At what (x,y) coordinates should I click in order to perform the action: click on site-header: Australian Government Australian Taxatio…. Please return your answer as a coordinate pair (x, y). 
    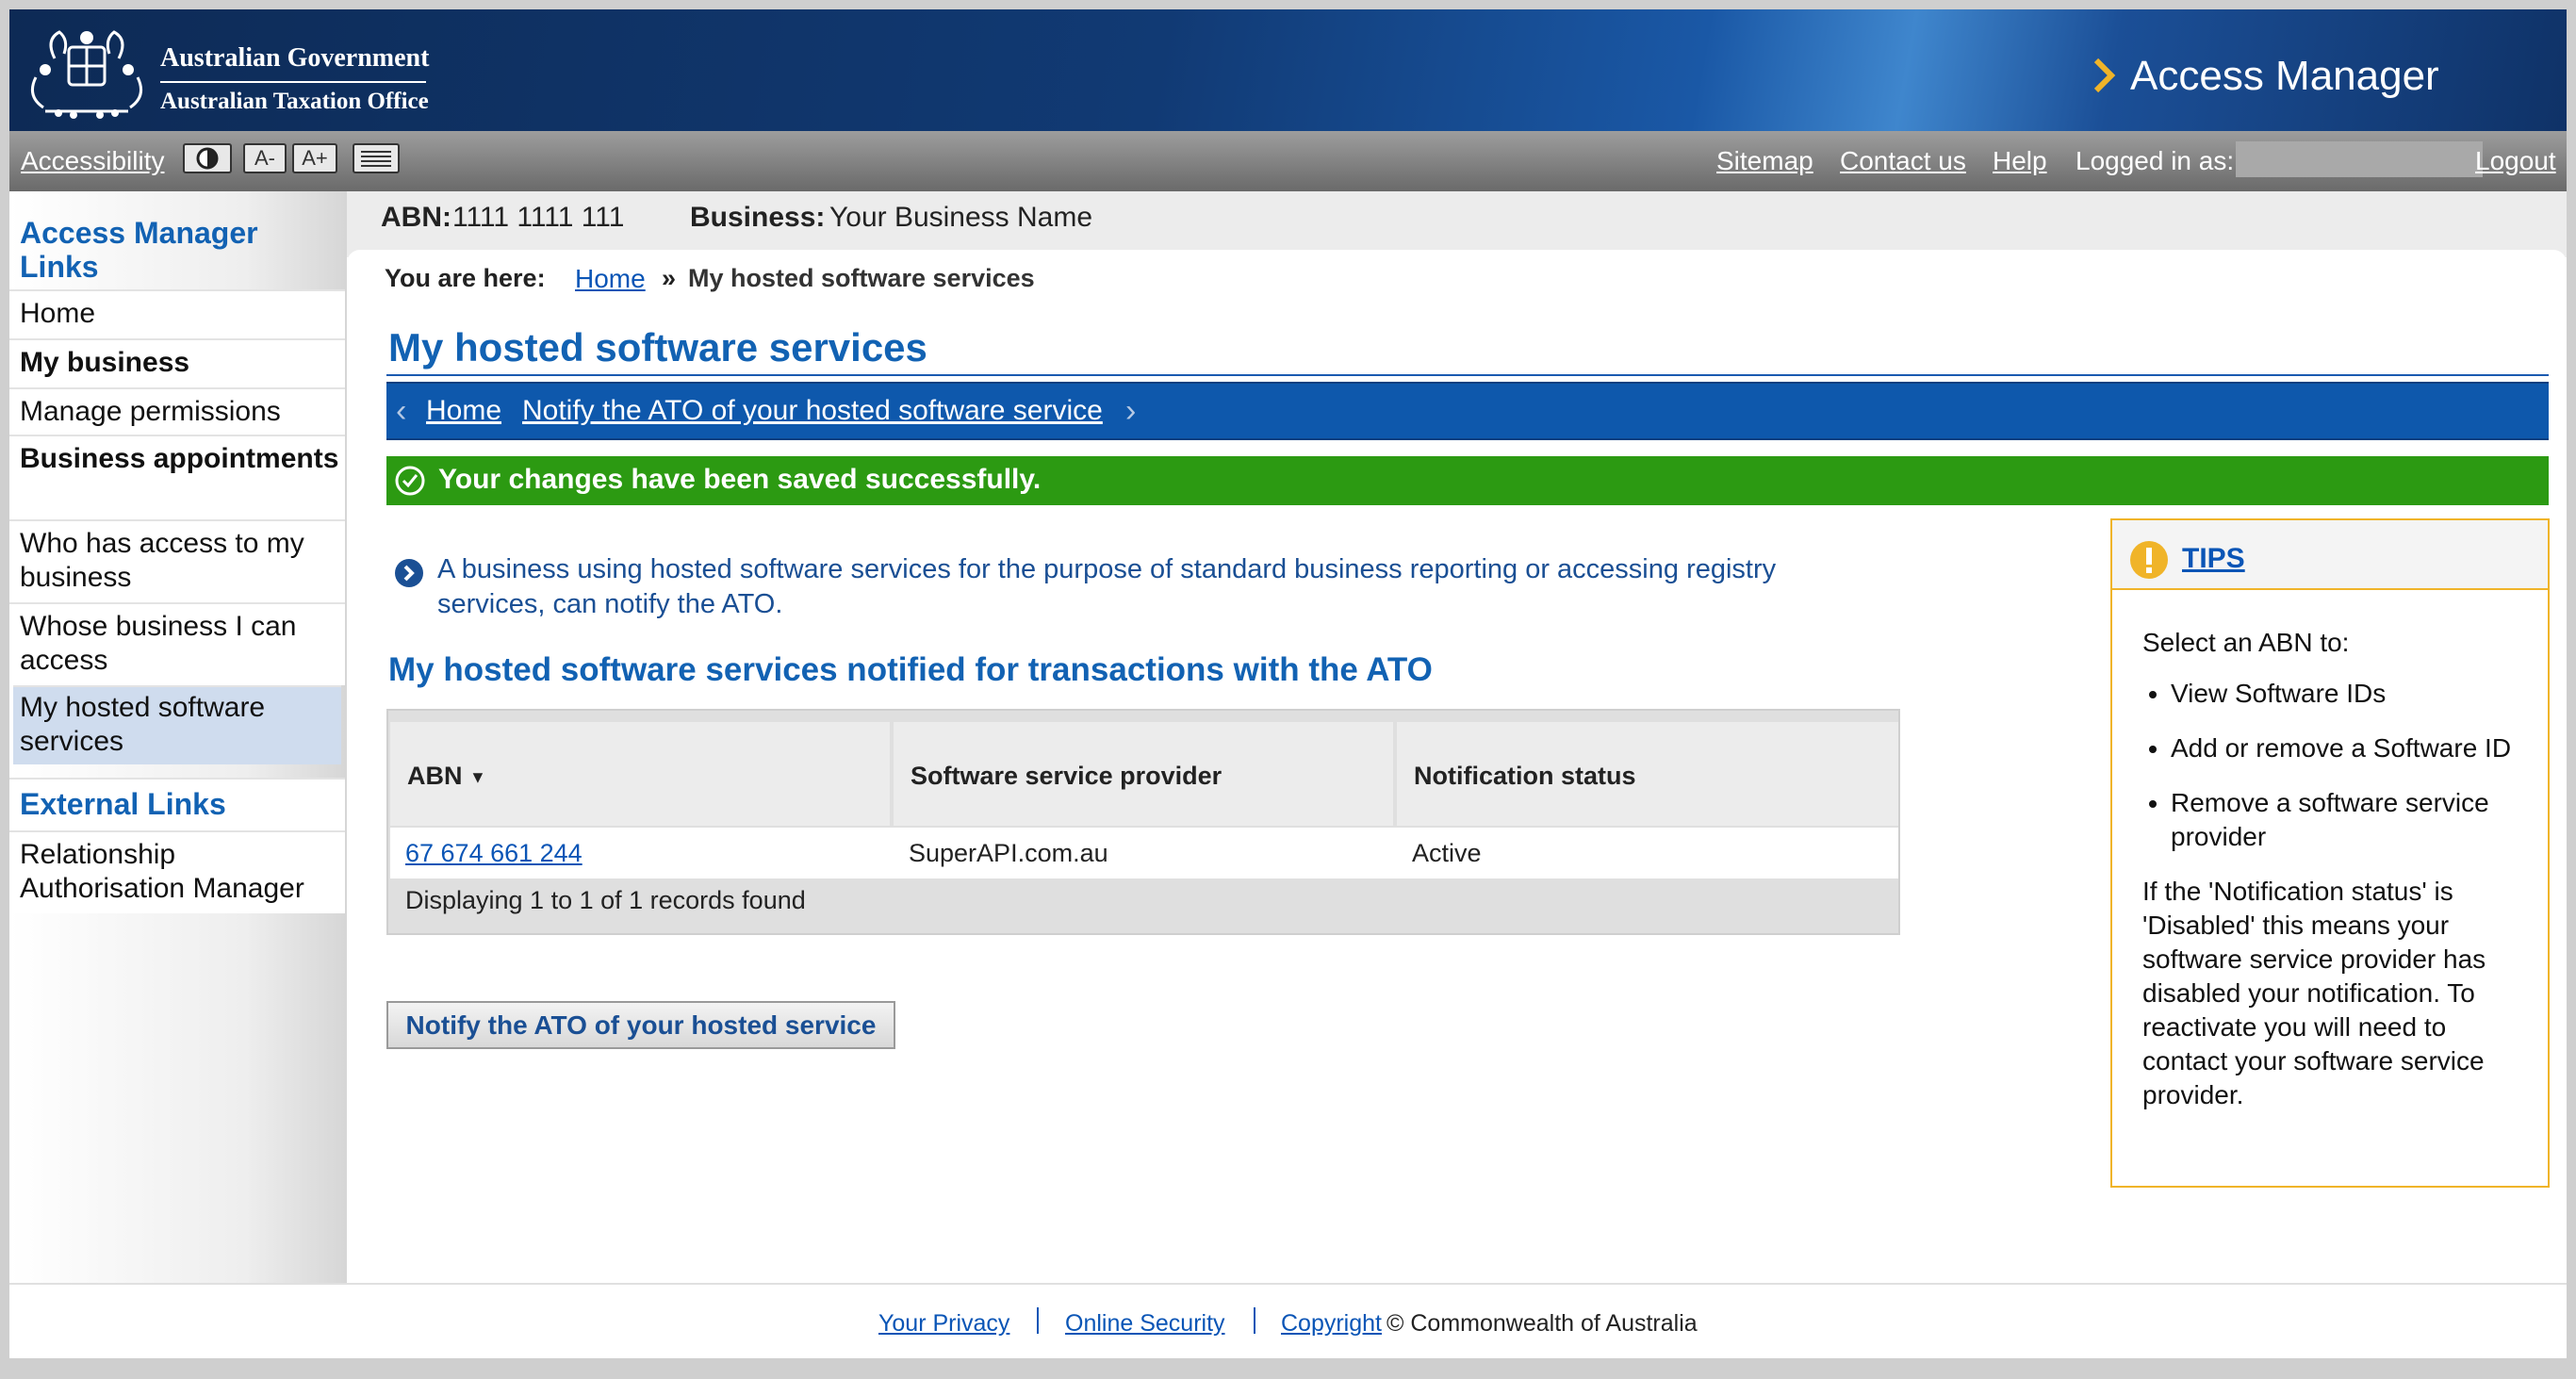
    Looking at the image, I should click on (1288, 70).